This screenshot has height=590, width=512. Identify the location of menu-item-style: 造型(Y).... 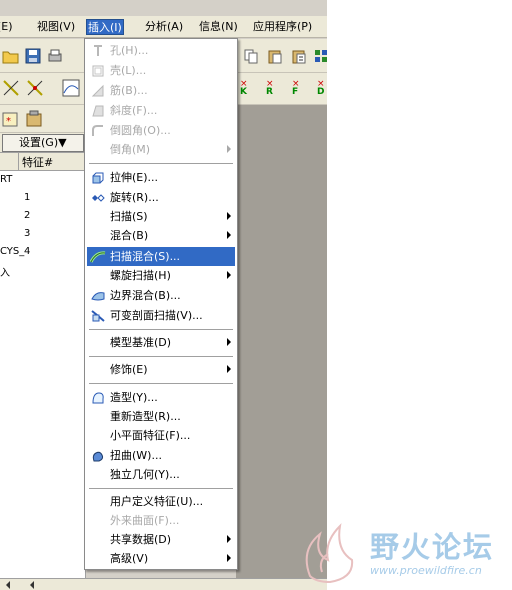
(161, 397).